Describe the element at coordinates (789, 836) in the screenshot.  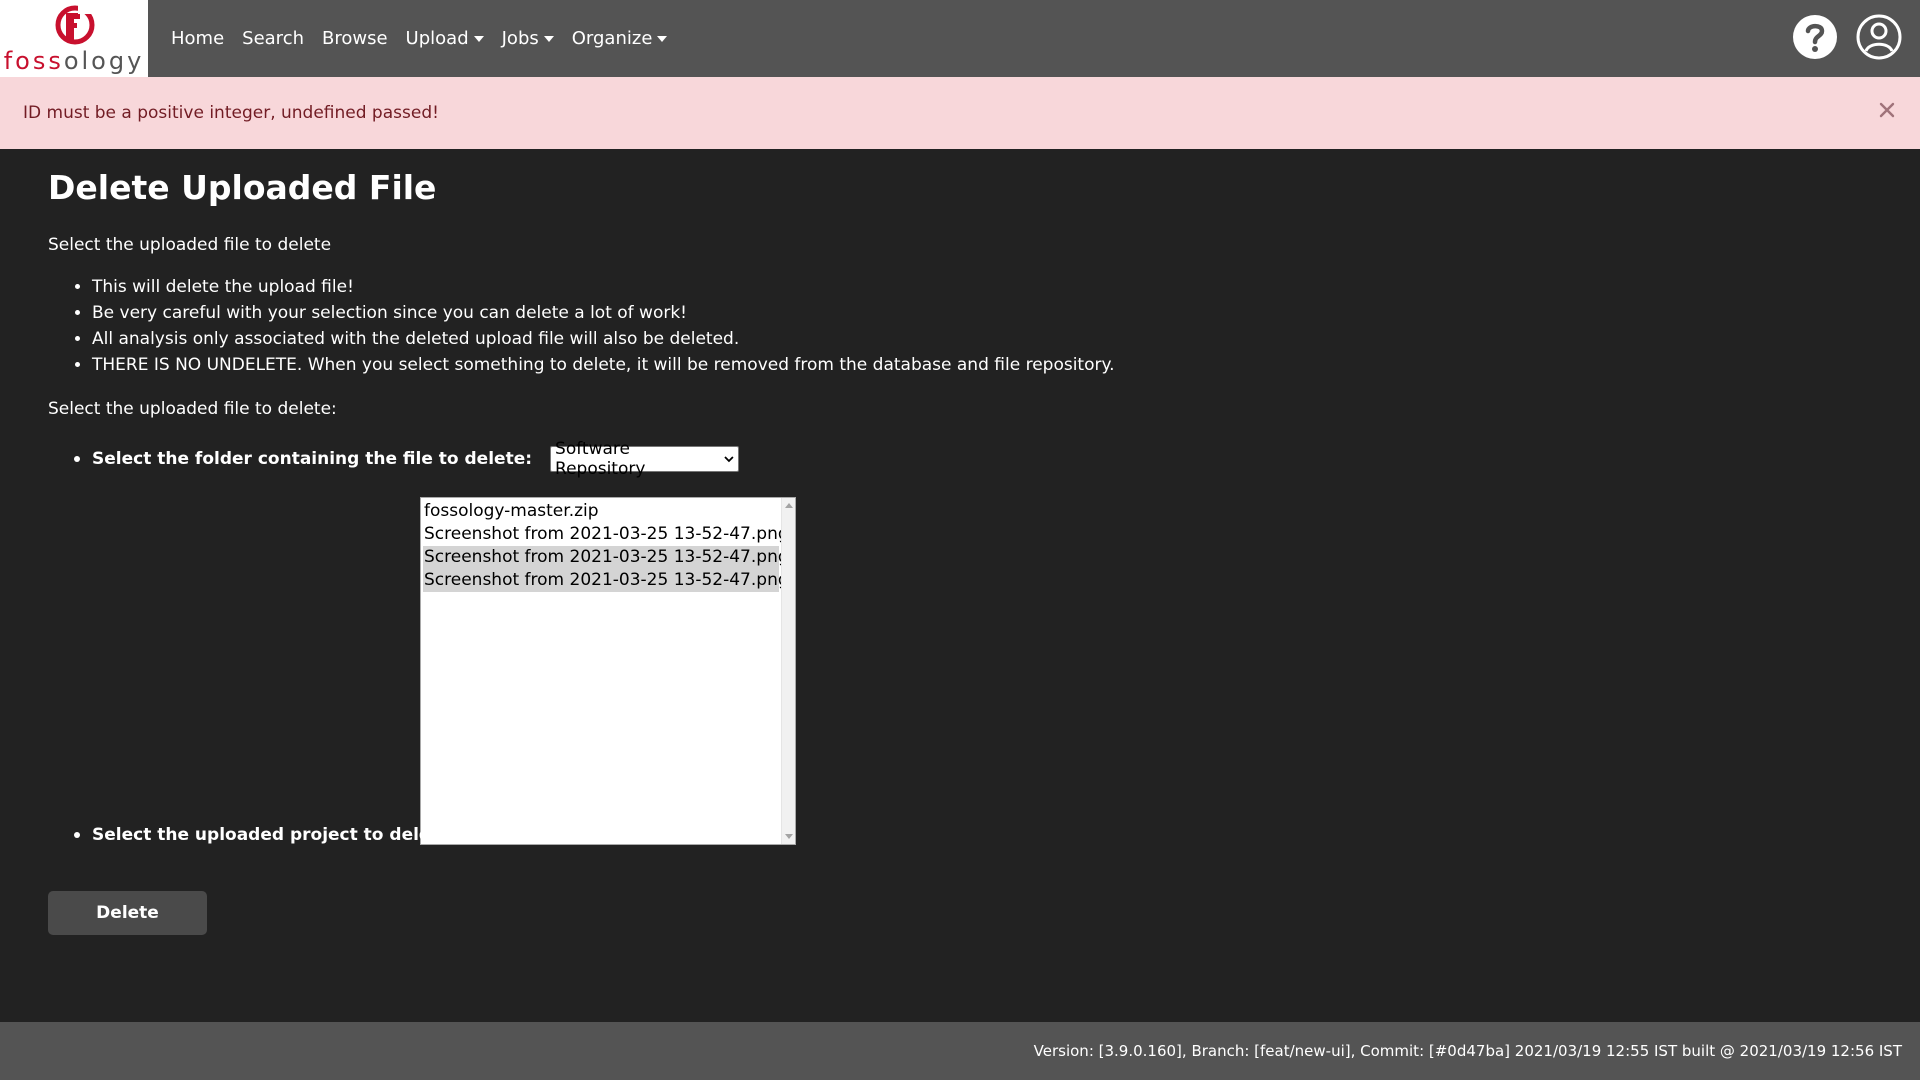
I see `scroll-down-icon` at that location.